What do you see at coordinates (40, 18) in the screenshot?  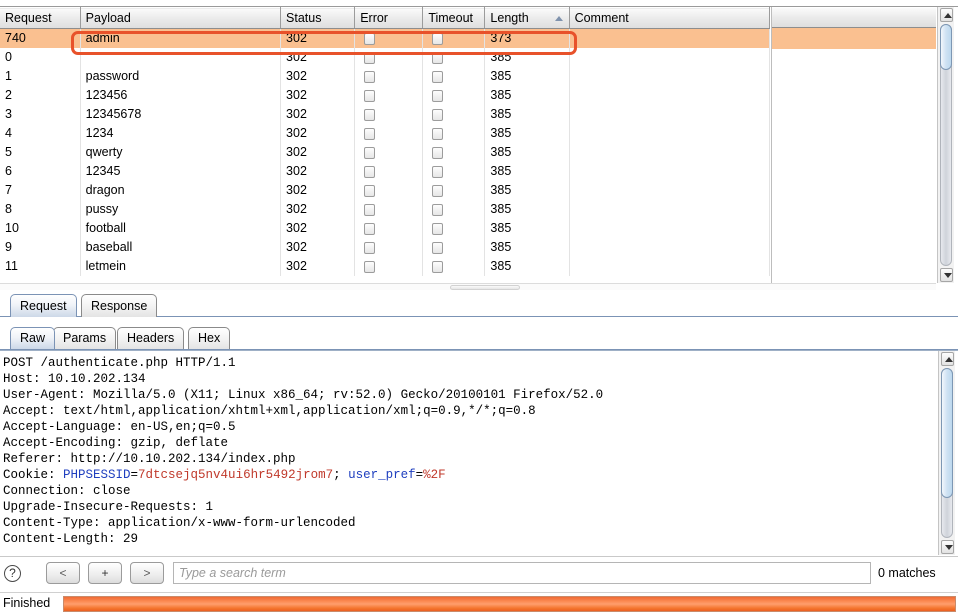 I see `column-header-request: Request` at bounding box center [40, 18].